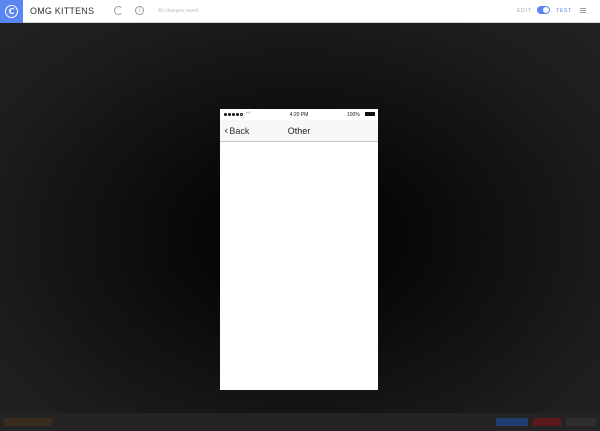  I want to click on circular-c-logo-icon: C, so click(11, 11).